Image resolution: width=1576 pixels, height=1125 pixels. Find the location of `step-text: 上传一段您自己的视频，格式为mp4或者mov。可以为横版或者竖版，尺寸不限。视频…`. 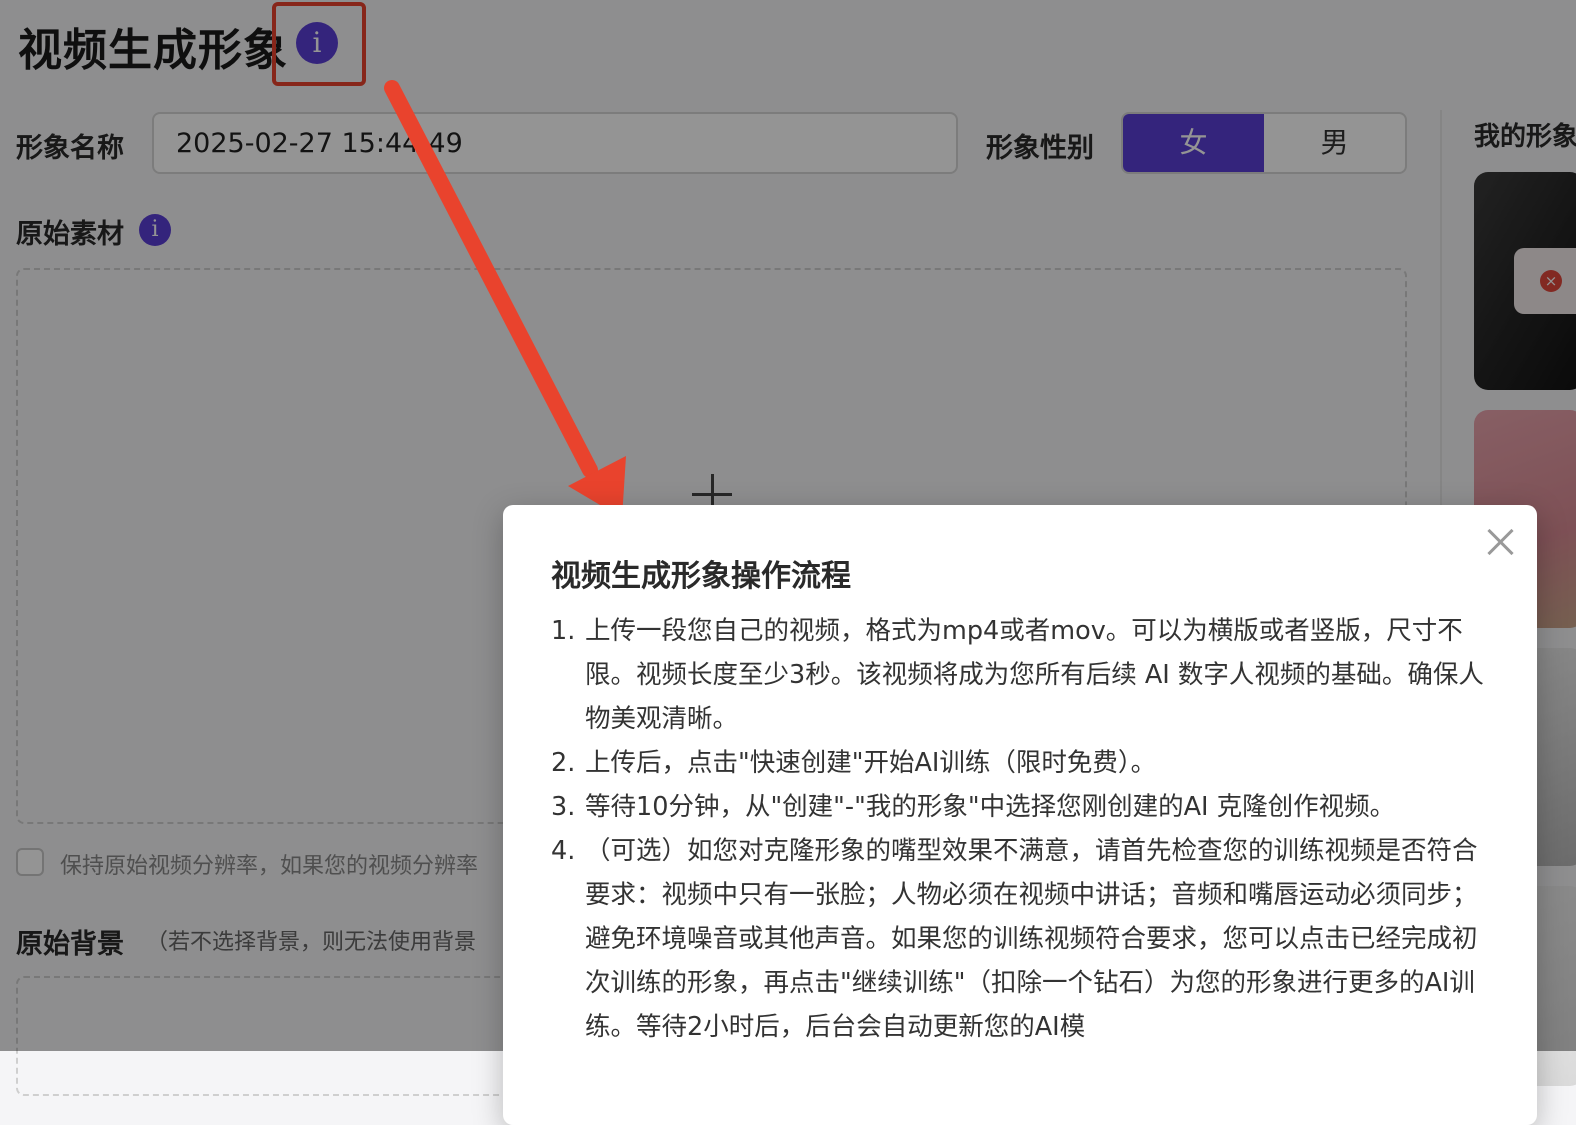

step-text: 上传一段您自己的视频，格式为mp4或者mov。可以为横版或者竖版，尺寸不限。视频… is located at coordinates (1034, 675).